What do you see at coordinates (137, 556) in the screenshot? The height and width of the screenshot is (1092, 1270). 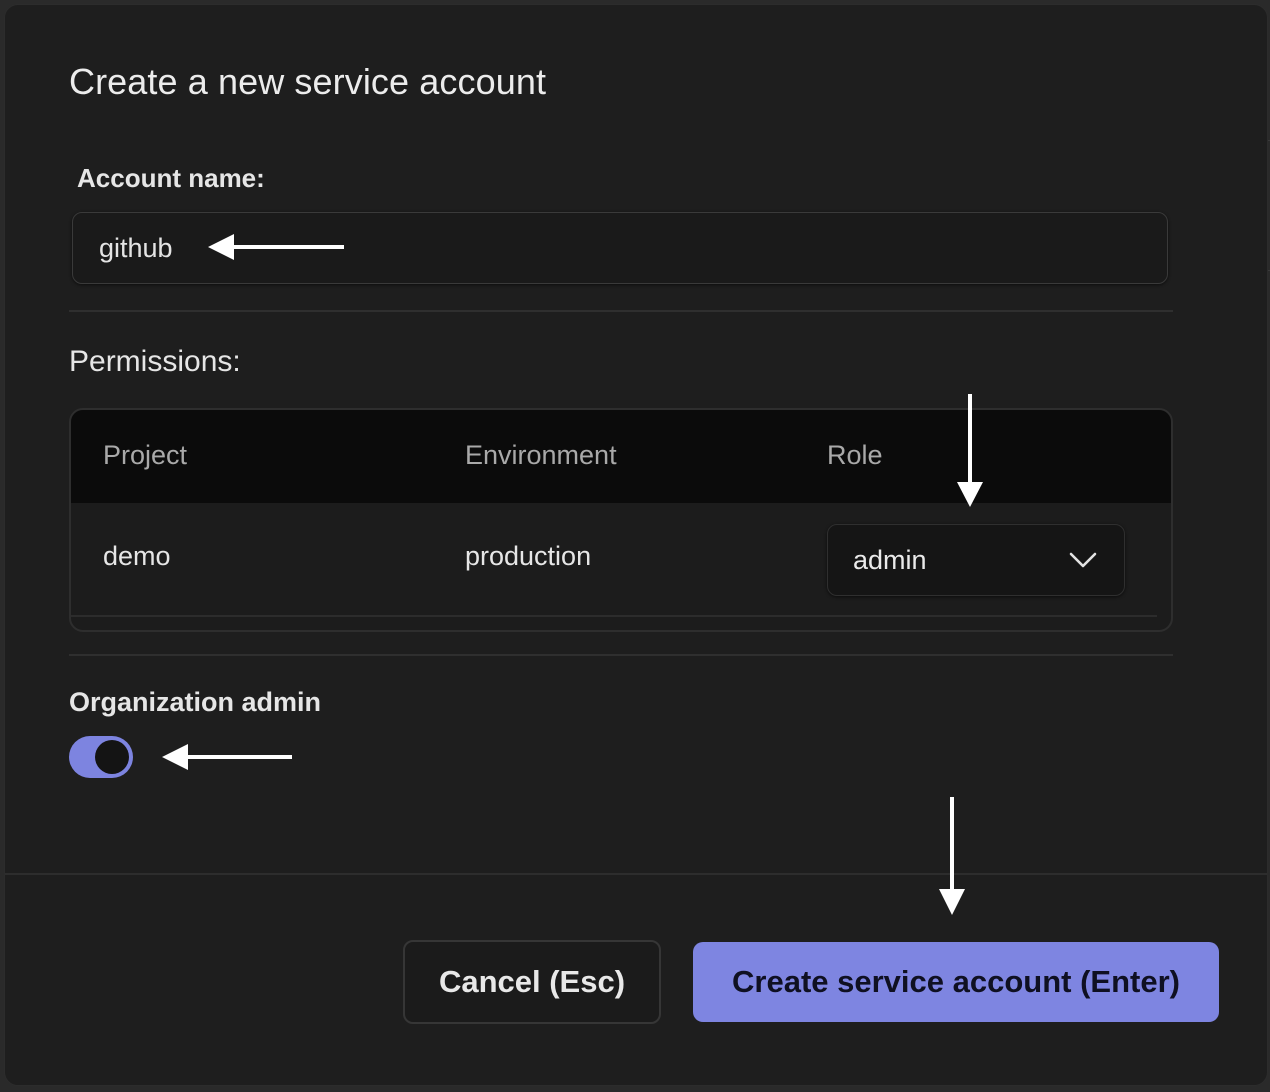 I see `cell-project: demo` at bounding box center [137, 556].